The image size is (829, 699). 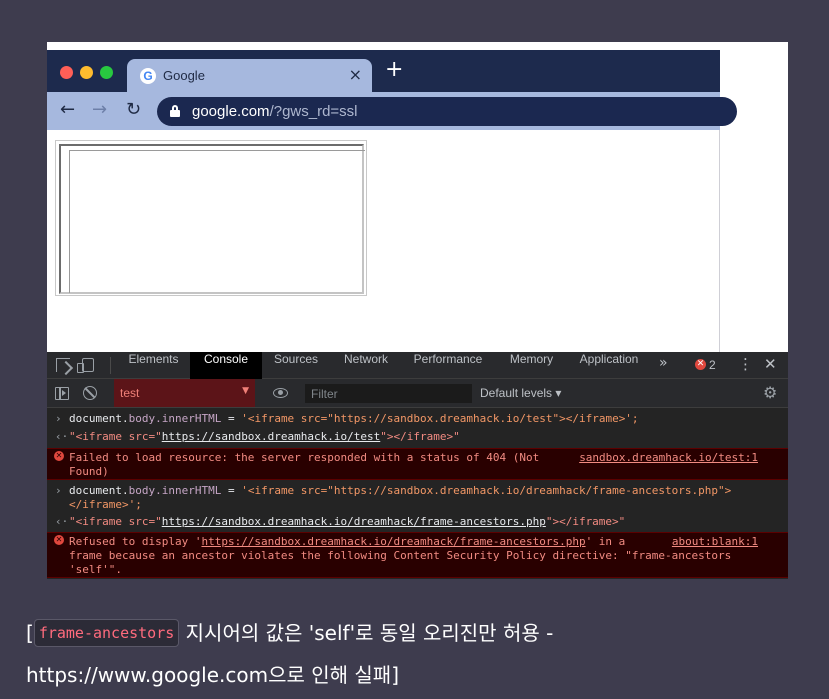 I want to click on tab-network: Network, so click(x=366, y=365).